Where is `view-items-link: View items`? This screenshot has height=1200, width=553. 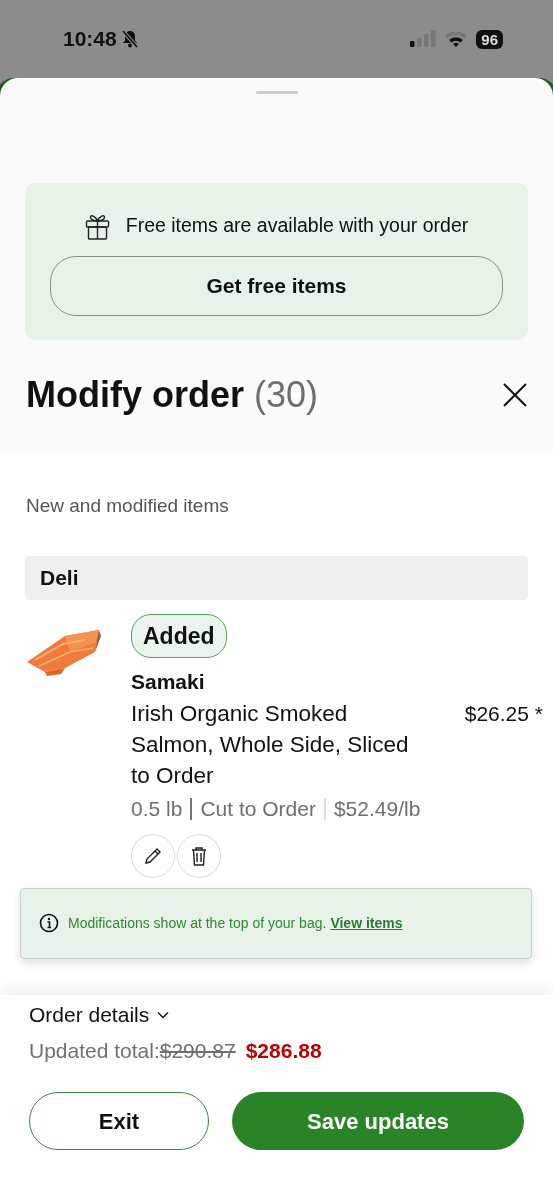
view-items-link: View items is located at coordinates (366, 922).